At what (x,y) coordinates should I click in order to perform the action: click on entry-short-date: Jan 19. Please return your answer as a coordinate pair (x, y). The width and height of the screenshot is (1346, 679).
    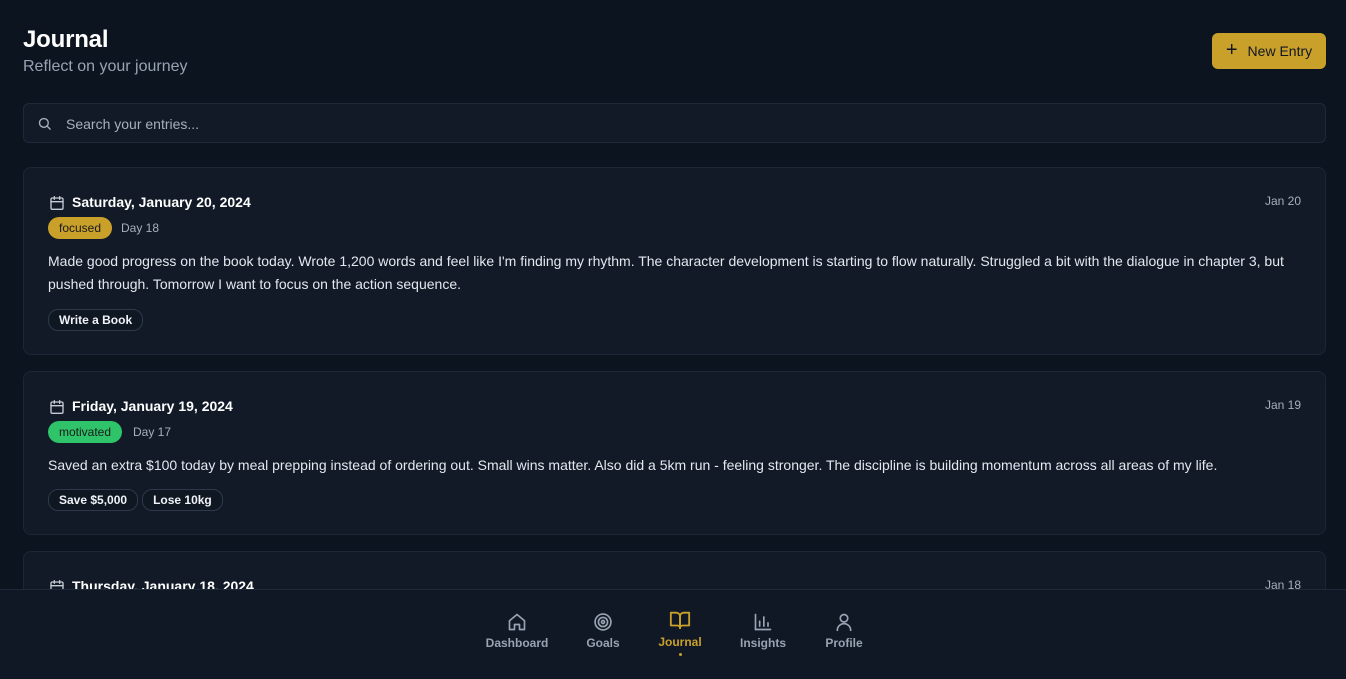
    Looking at the image, I should click on (1282, 405).